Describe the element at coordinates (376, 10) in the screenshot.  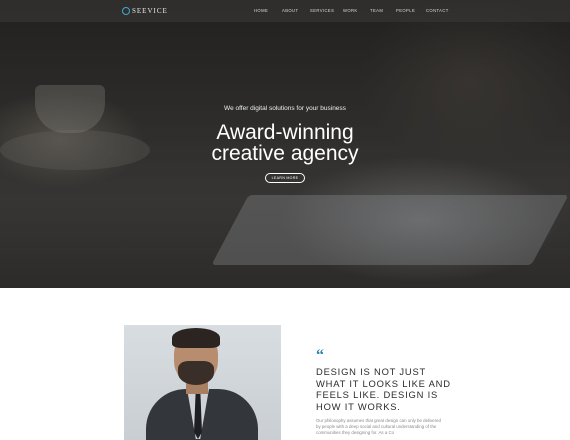
I see `nav-item-team: TEAM` at that location.